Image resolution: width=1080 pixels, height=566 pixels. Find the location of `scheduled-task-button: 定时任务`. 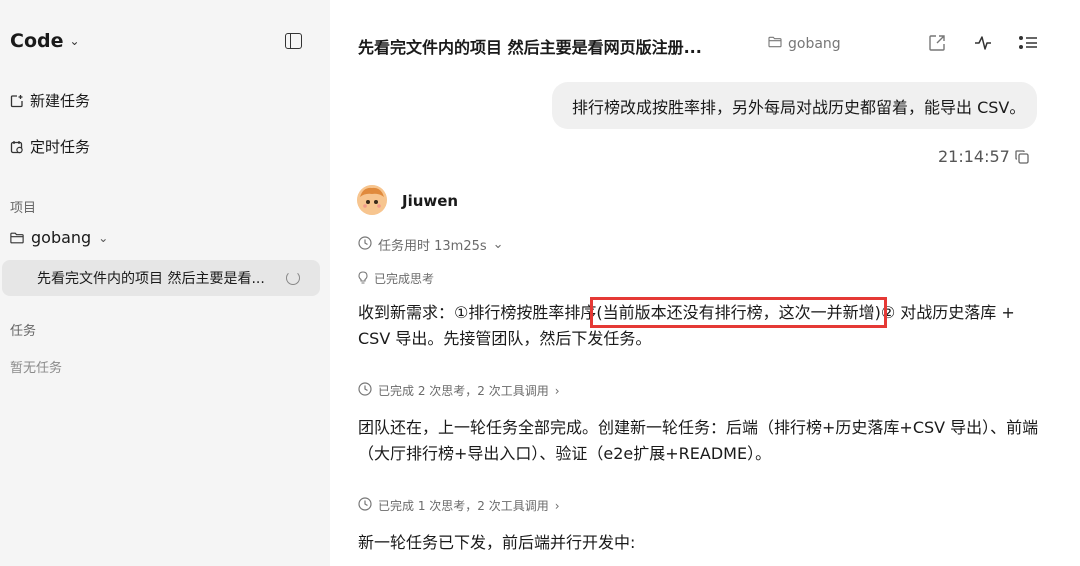

scheduled-task-button: 定时任务 is located at coordinates (50, 146).